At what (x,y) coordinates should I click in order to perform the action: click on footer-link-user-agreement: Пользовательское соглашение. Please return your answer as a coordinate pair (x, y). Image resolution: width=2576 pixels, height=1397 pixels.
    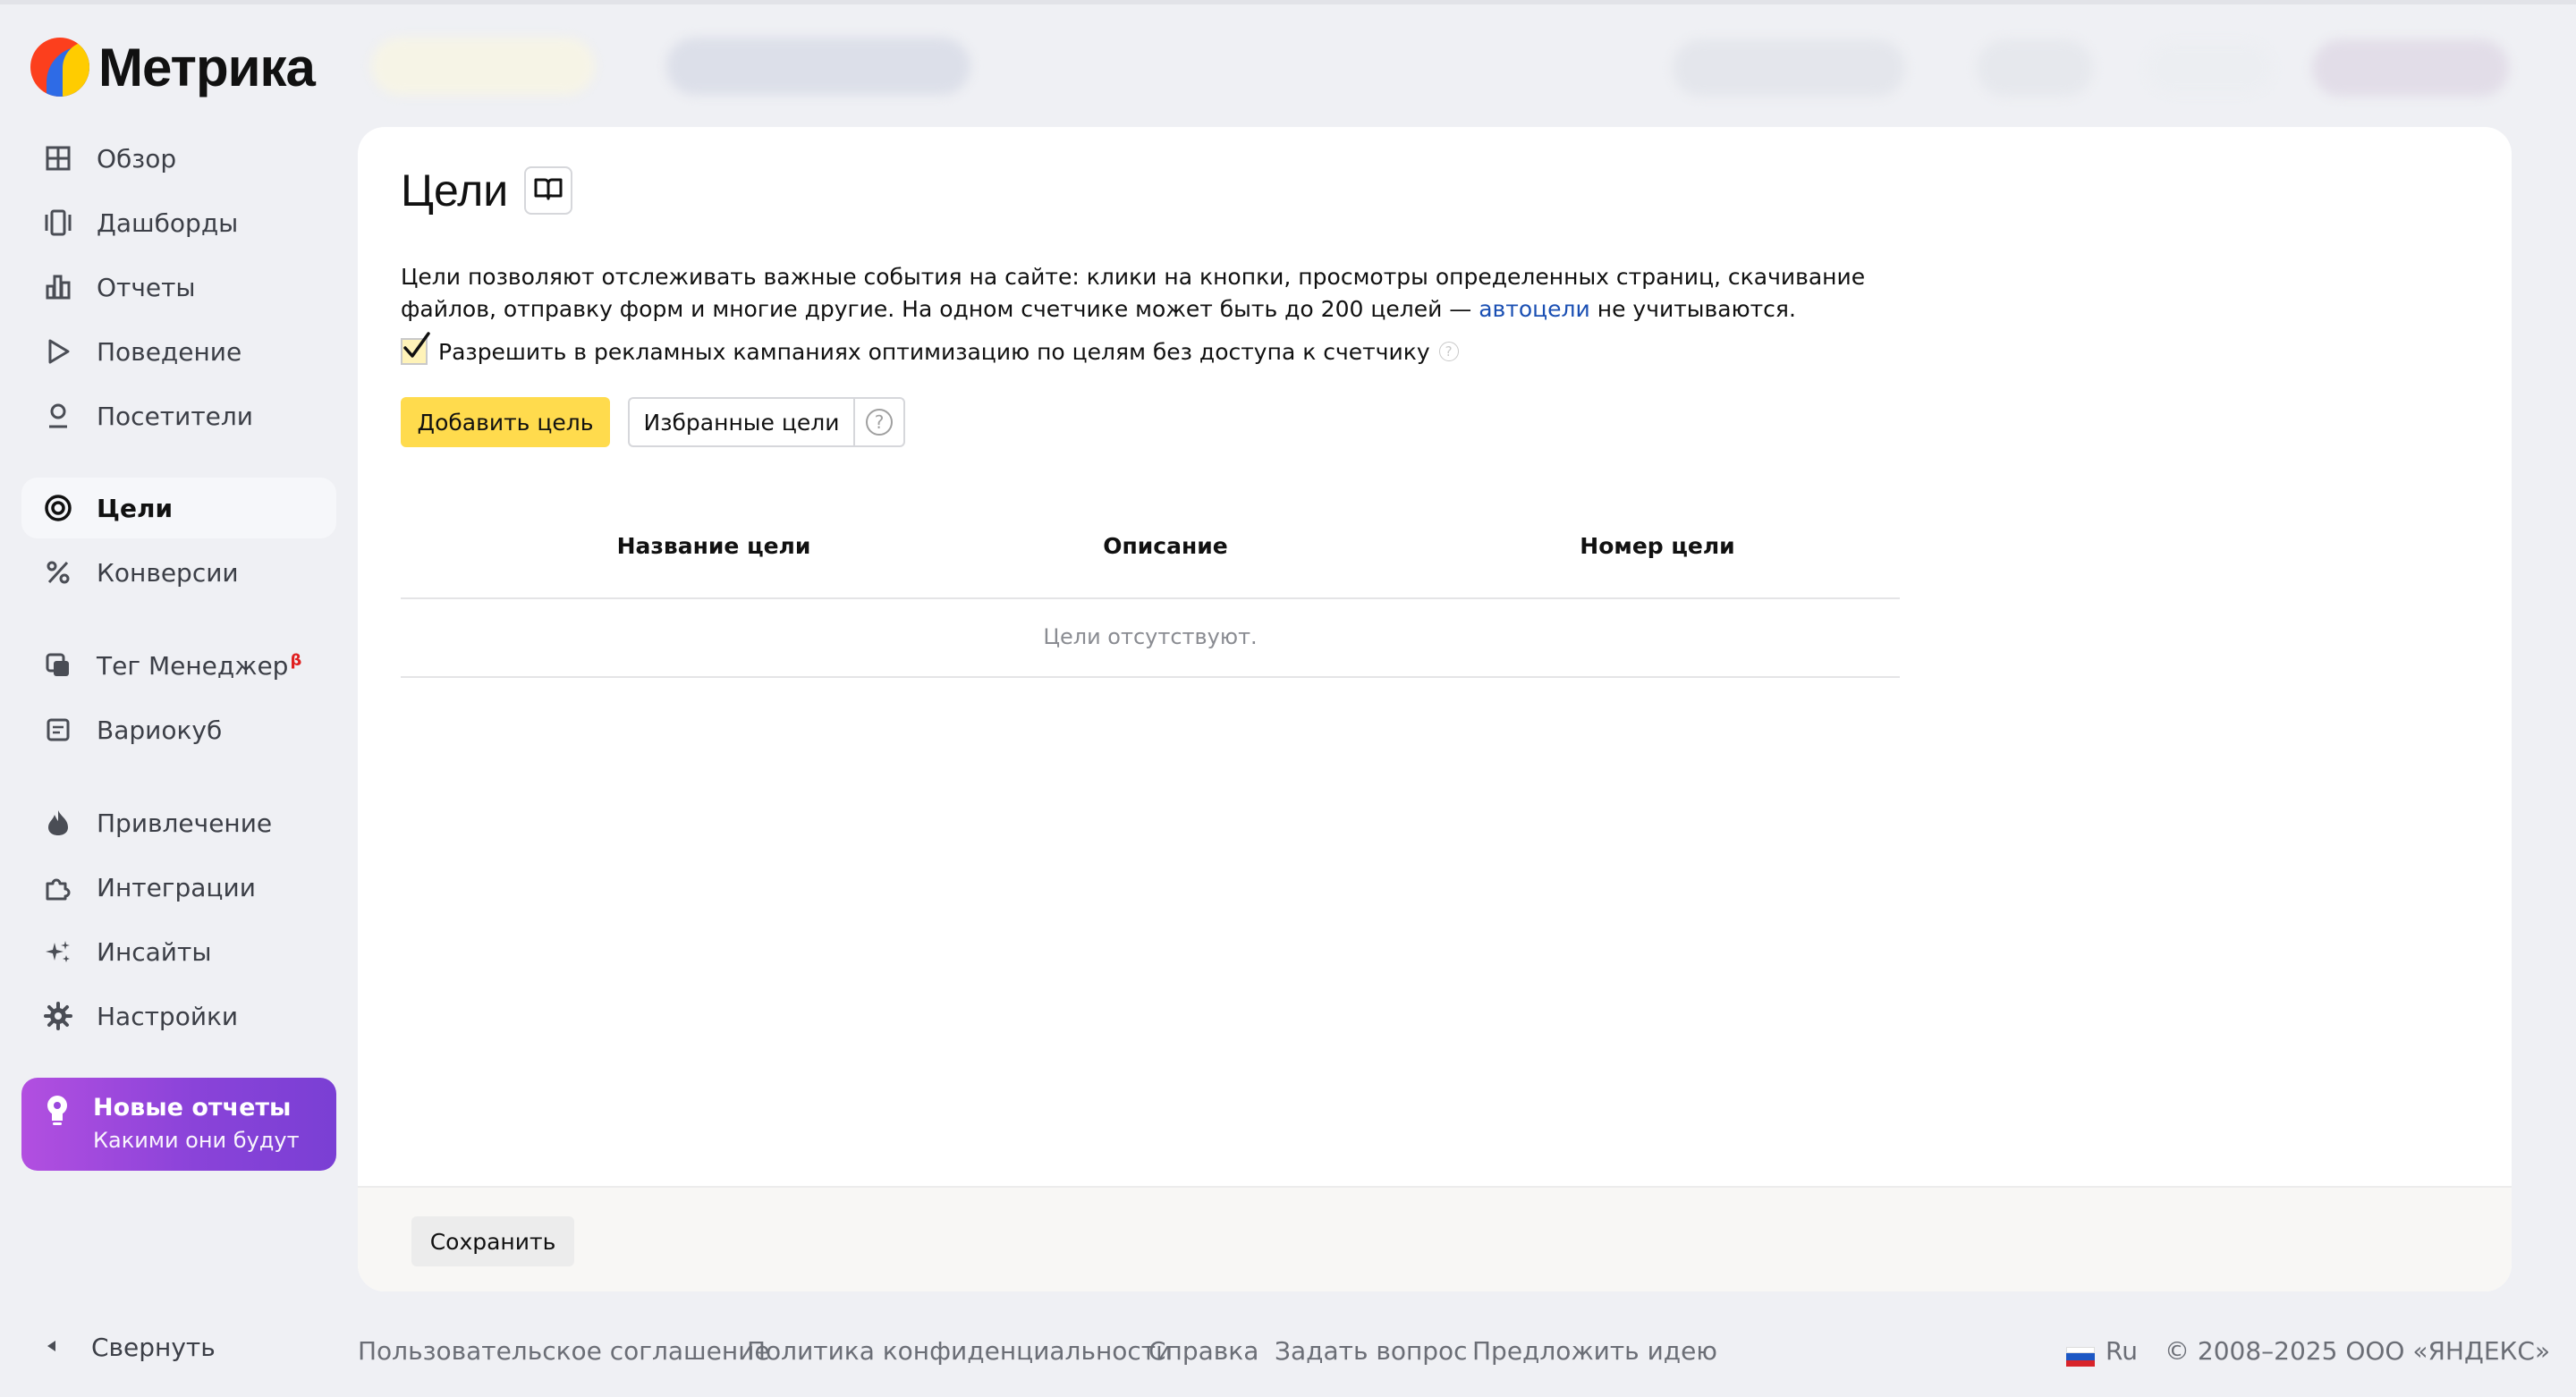
    Looking at the image, I should click on (564, 1351).